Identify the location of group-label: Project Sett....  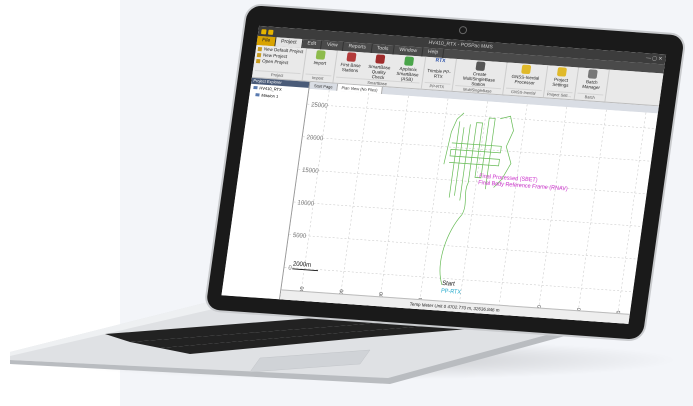
(559, 94).